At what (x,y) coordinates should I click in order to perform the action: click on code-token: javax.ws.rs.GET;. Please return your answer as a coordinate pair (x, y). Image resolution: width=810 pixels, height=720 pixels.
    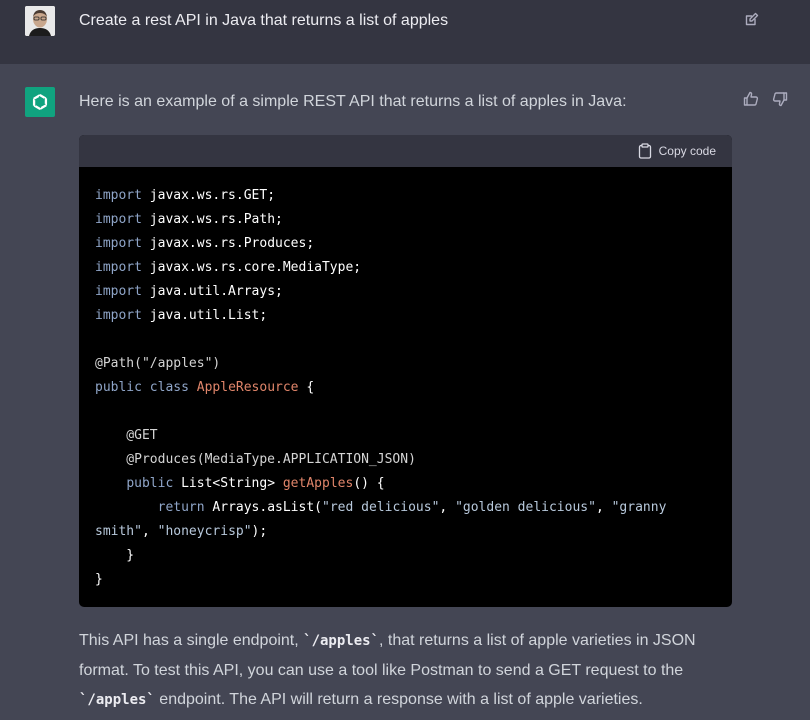
    Looking at the image, I should click on (208, 195).